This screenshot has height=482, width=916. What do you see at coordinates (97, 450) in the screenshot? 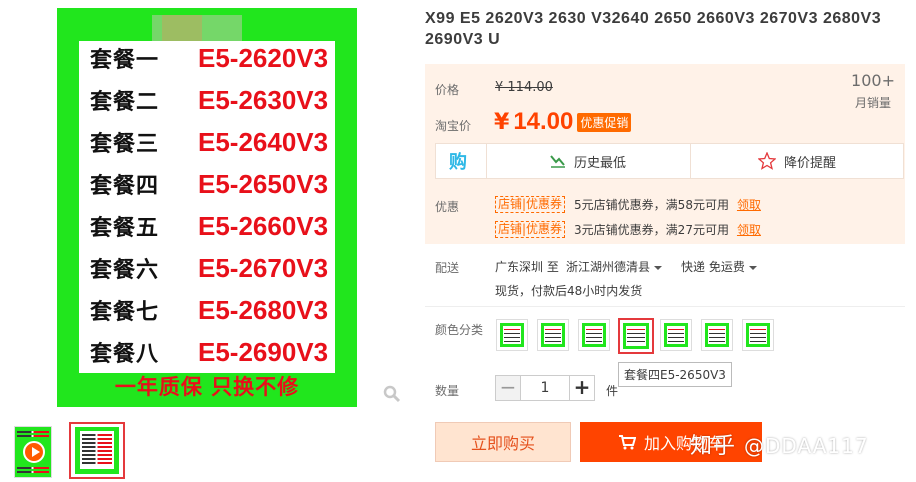
I see `thumbnail-image-selected` at bounding box center [97, 450].